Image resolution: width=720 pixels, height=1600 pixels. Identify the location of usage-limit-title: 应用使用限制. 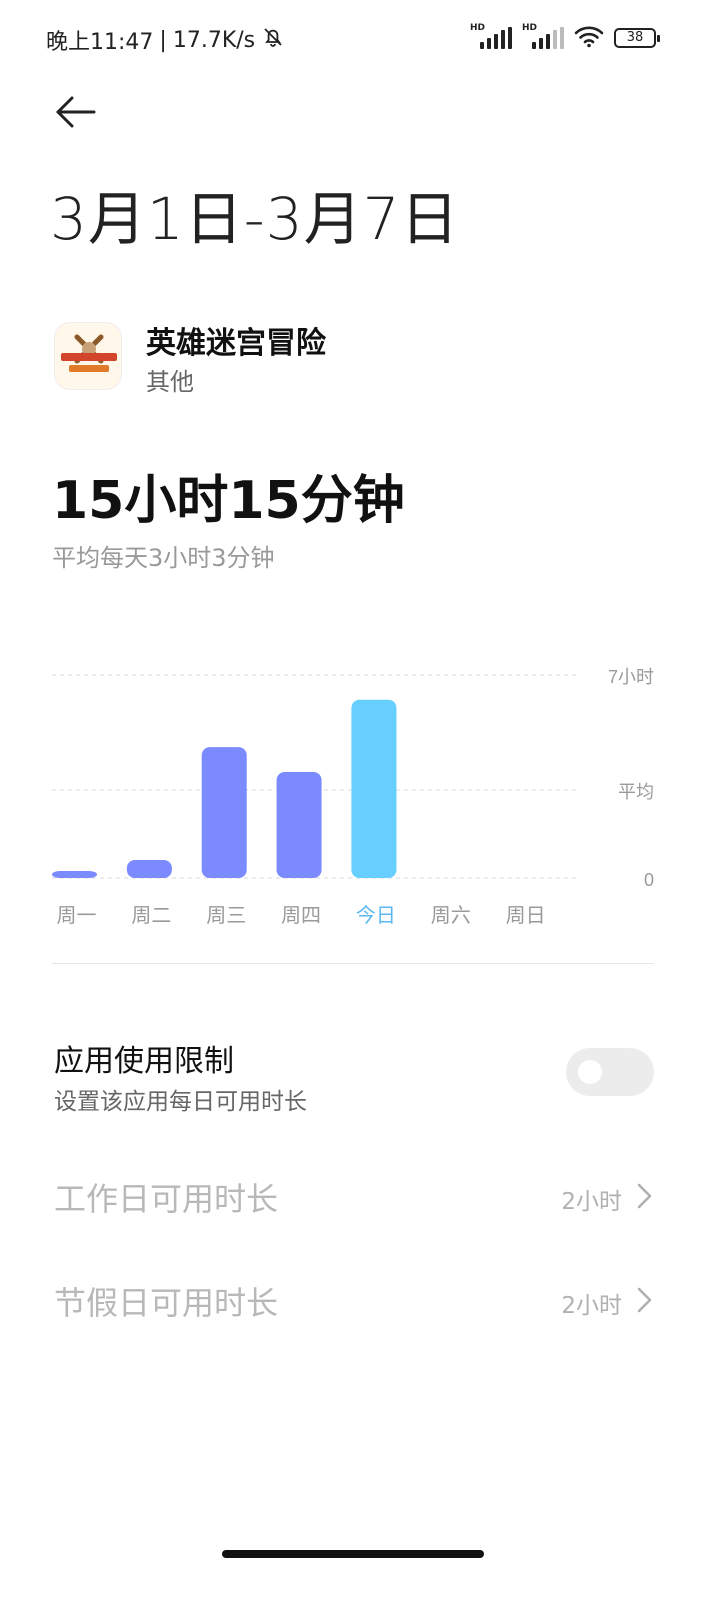
(144, 1061).